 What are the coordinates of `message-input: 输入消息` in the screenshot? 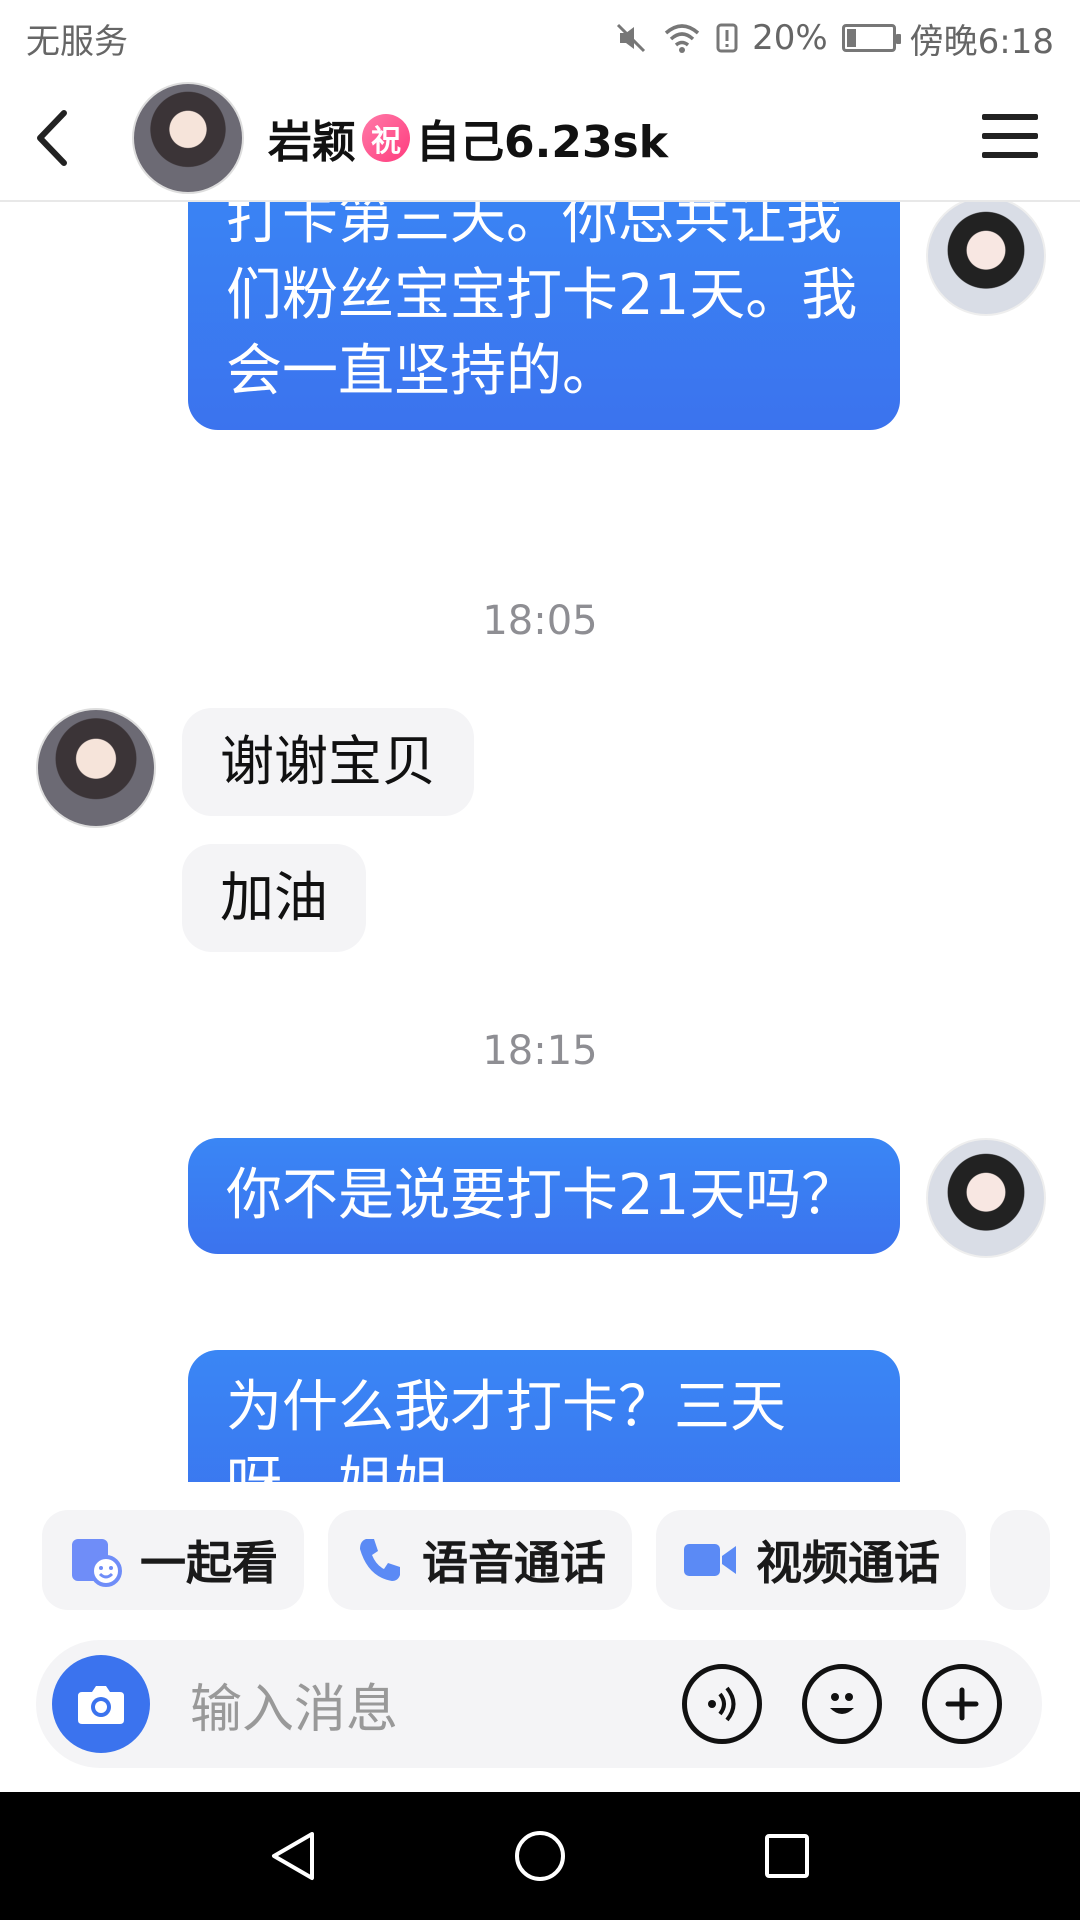 It's located at (436, 1704).